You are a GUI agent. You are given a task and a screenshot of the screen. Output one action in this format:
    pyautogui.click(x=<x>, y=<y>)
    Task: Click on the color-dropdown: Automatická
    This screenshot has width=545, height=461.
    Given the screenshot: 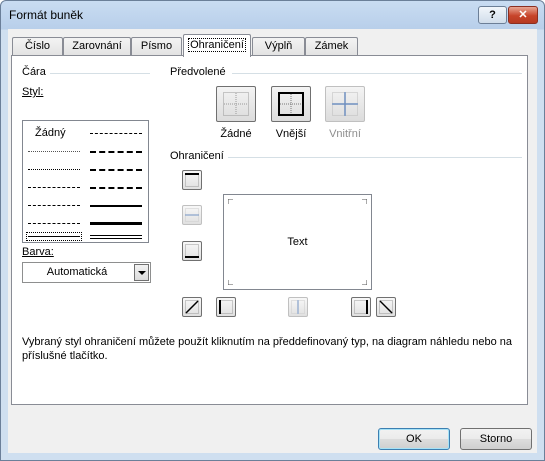 What is the action you would take?
    pyautogui.click(x=86, y=272)
    